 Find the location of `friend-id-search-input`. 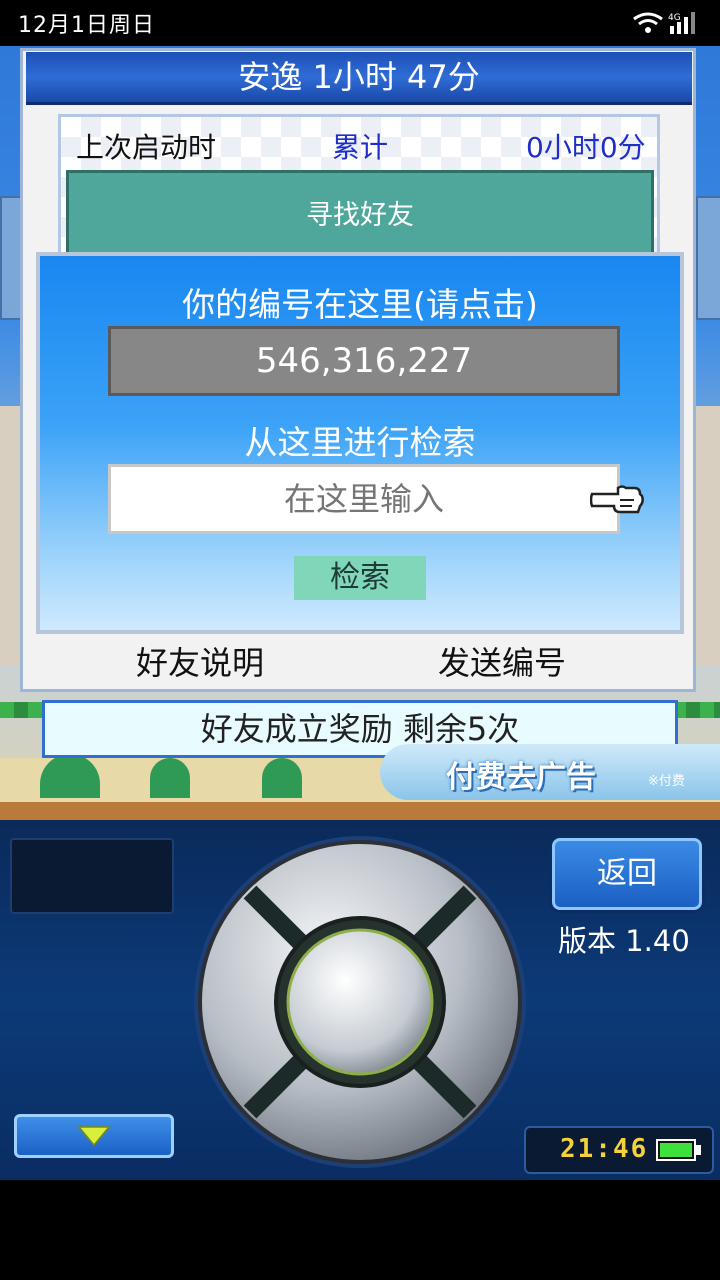

friend-id-search-input is located at coordinates (364, 499).